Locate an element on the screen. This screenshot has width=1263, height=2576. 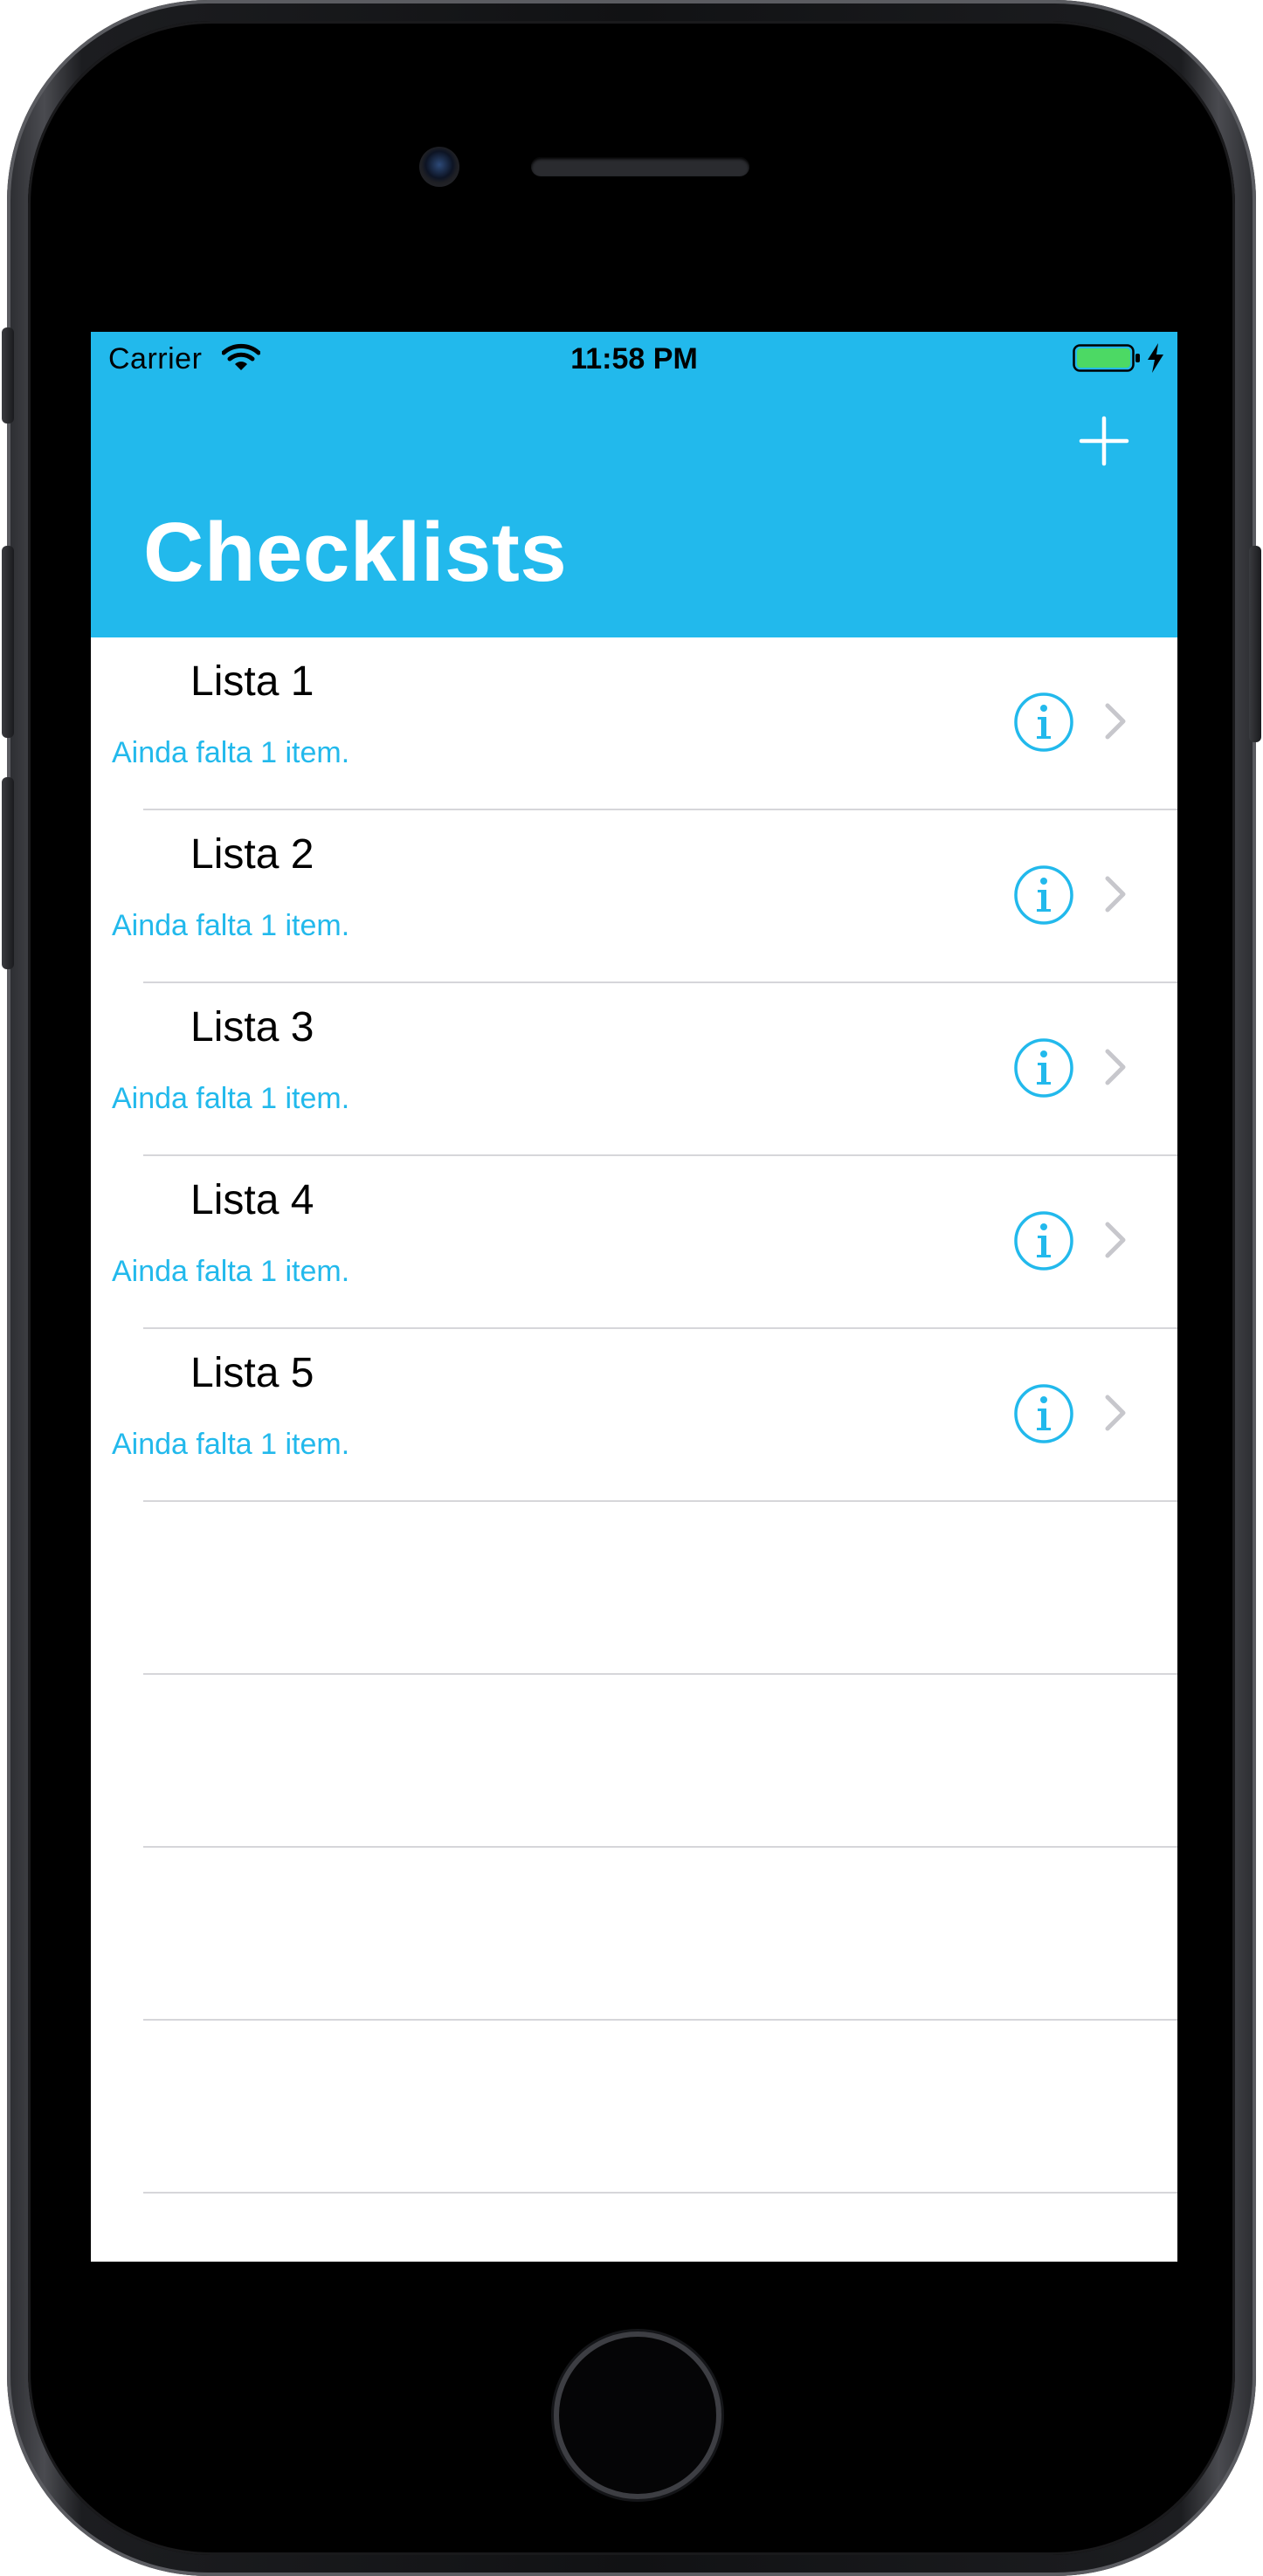
page-title: Checklists is located at coordinates (355, 552).